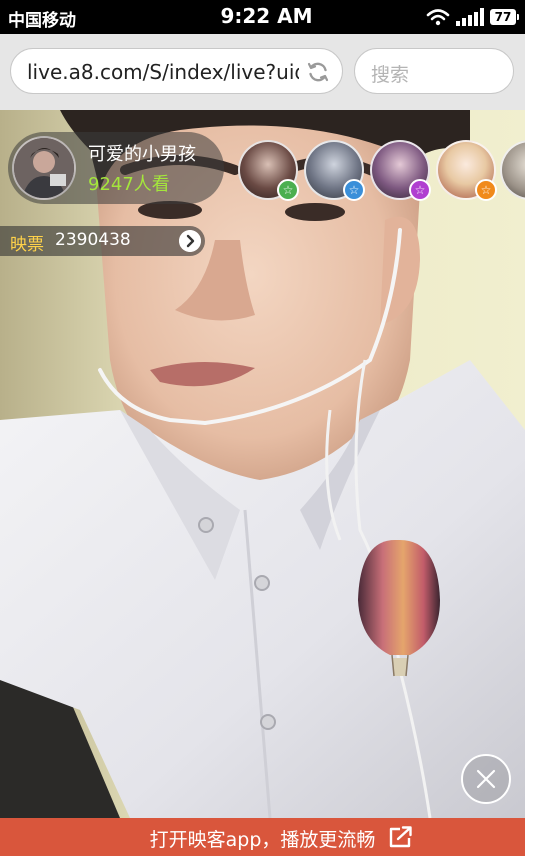  Describe the element at coordinates (318, 72) in the screenshot. I see `reload-icon` at that location.